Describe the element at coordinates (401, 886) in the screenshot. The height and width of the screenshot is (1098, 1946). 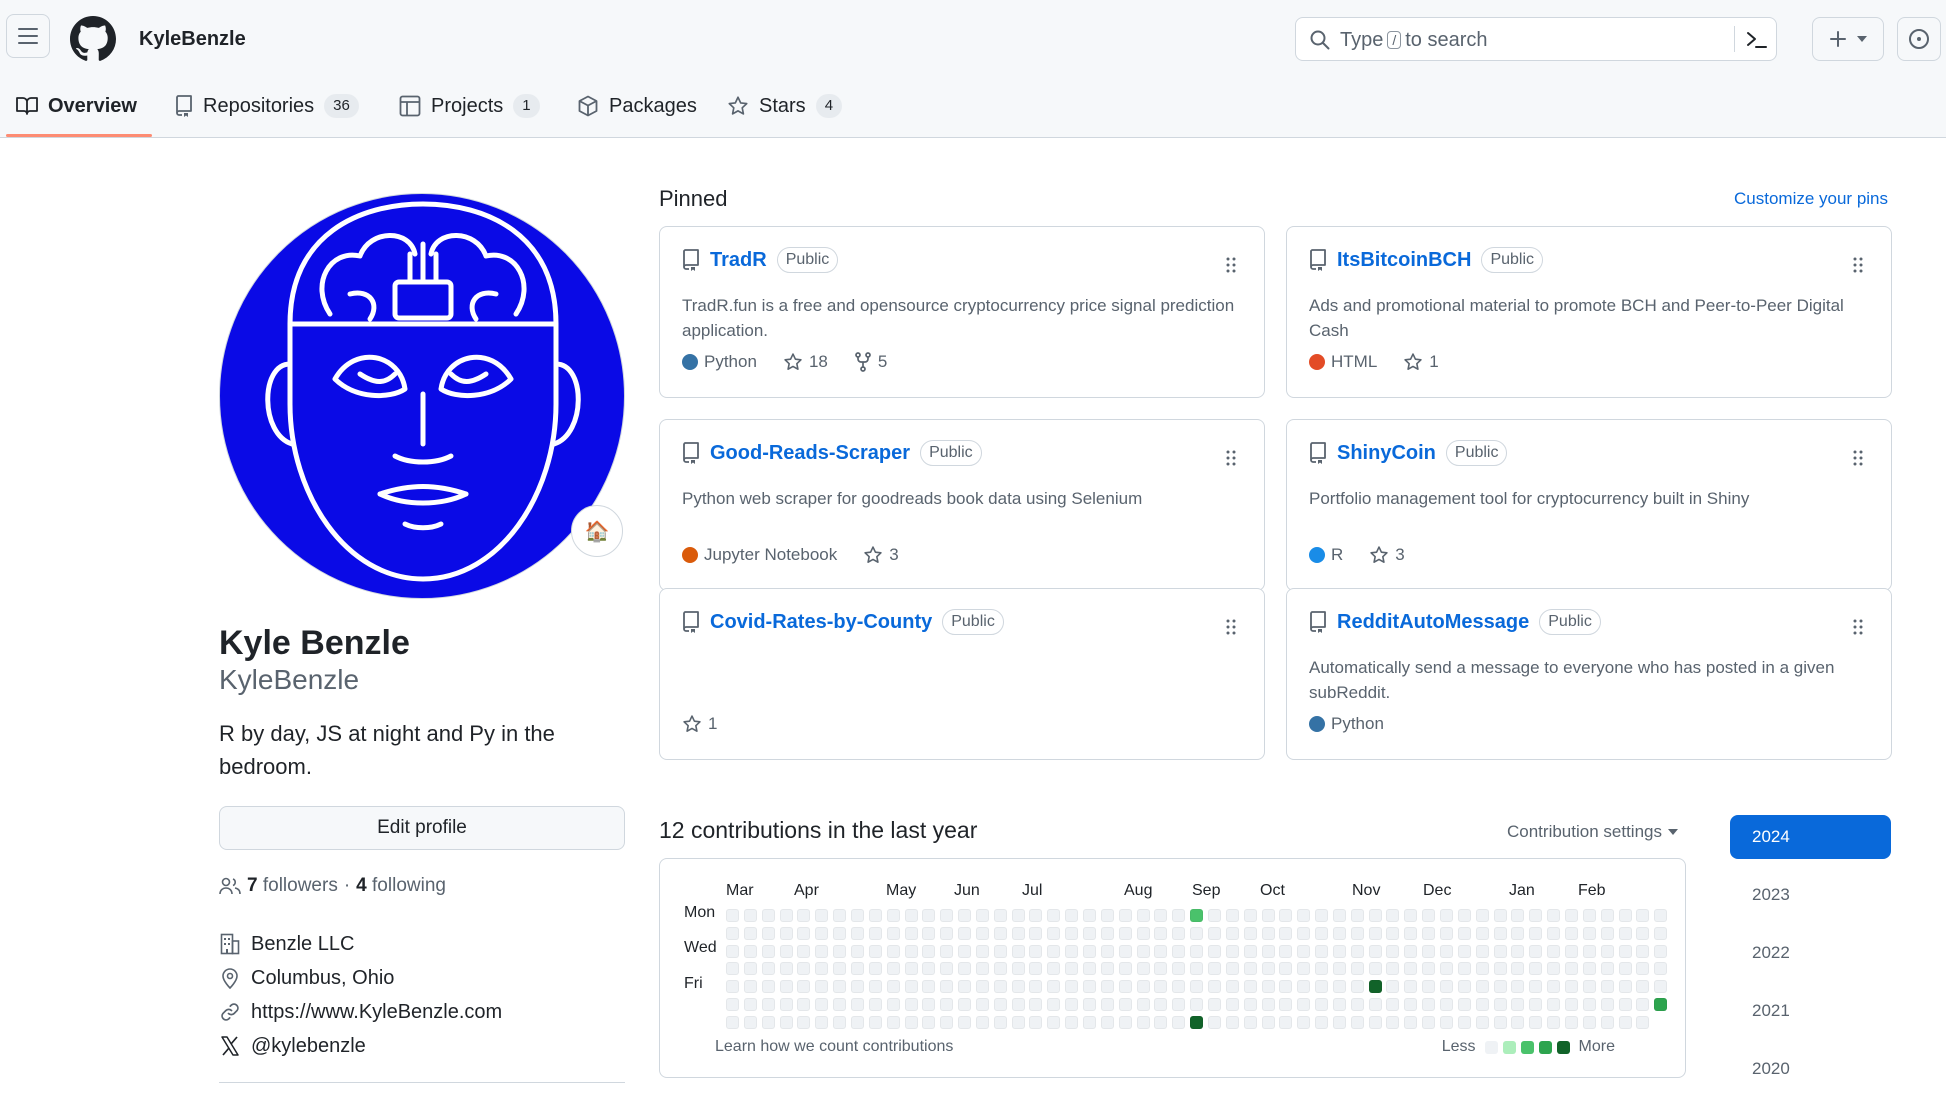
I see `following-link: 4 following` at that location.